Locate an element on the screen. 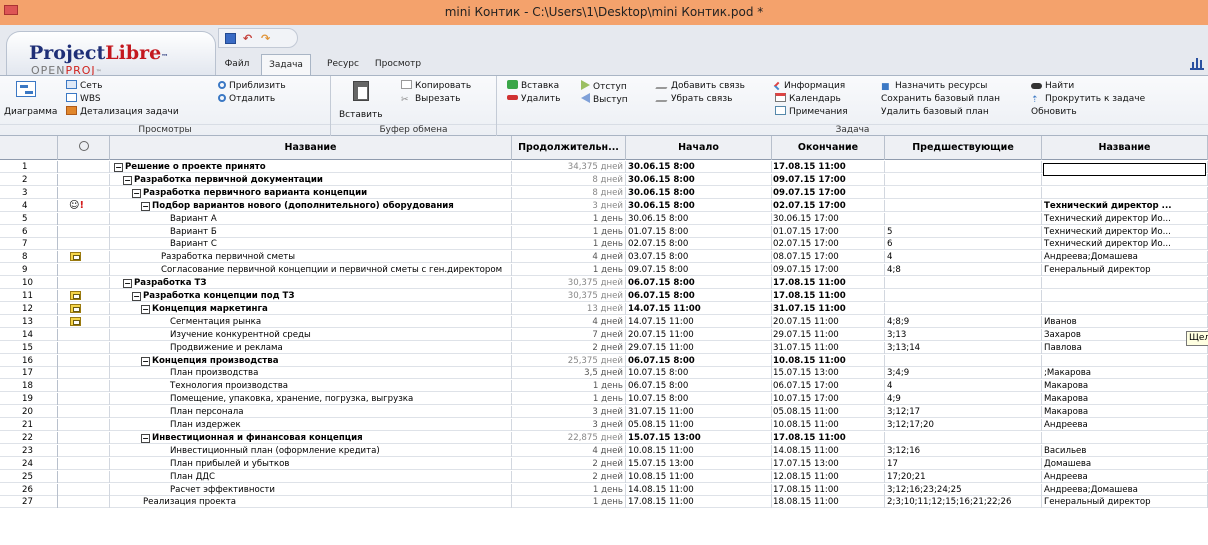 Image resolution: width=1208 pixels, height=545 pixels. report-icon is located at coordinates (1197, 64).